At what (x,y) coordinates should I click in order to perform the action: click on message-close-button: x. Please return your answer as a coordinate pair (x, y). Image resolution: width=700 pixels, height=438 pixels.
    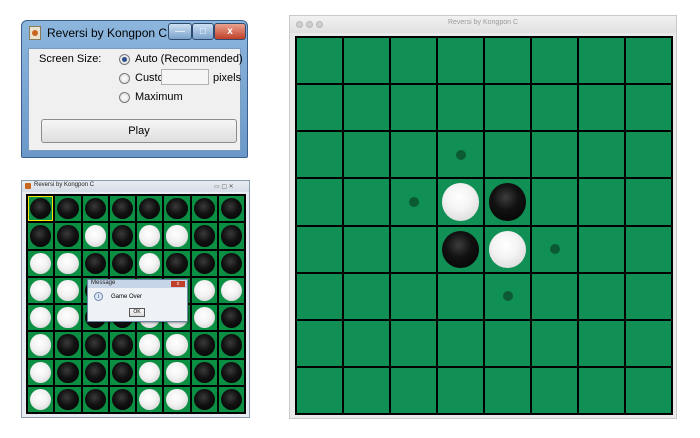
    Looking at the image, I should click on (178, 284).